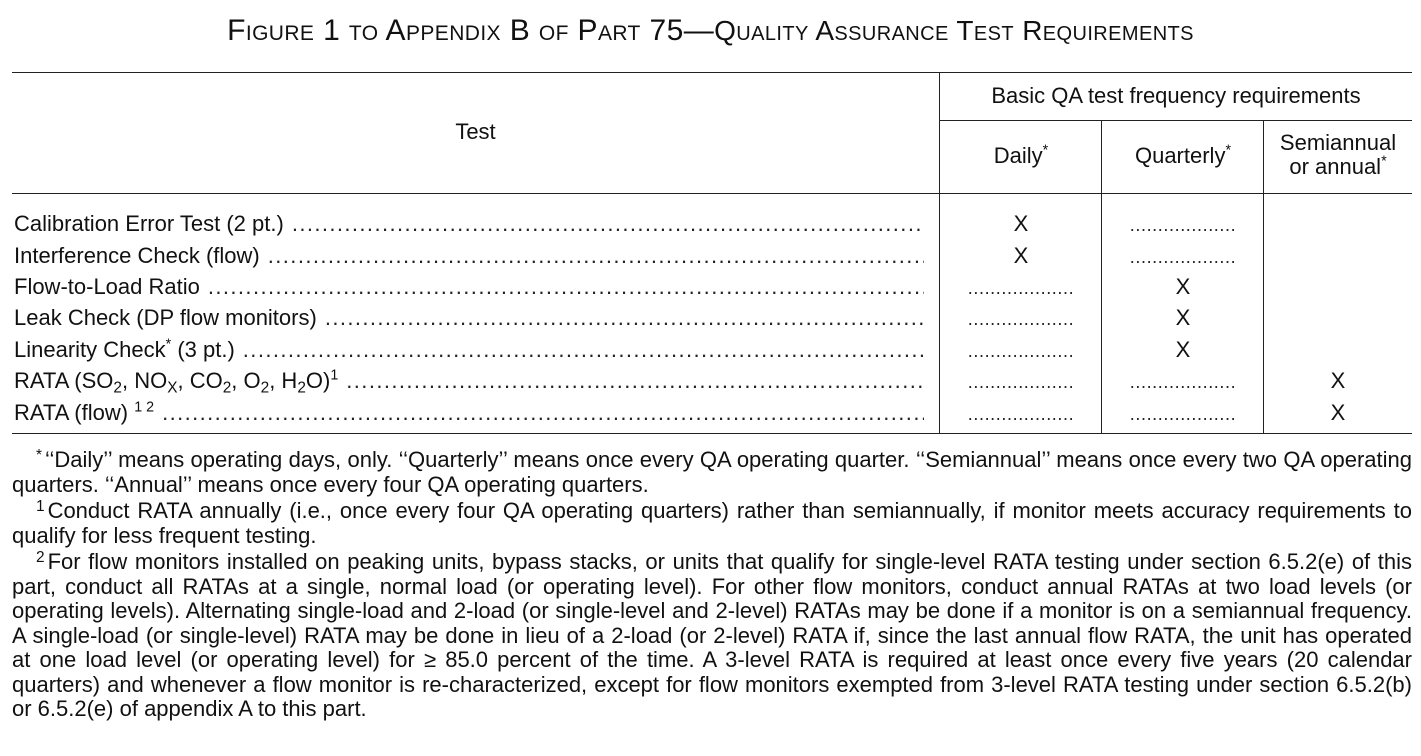 The image size is (1421, 756). Describe the element at coordinates (1018, 155) in the screenshot. I see `header-daily-label: Daily` at that location.